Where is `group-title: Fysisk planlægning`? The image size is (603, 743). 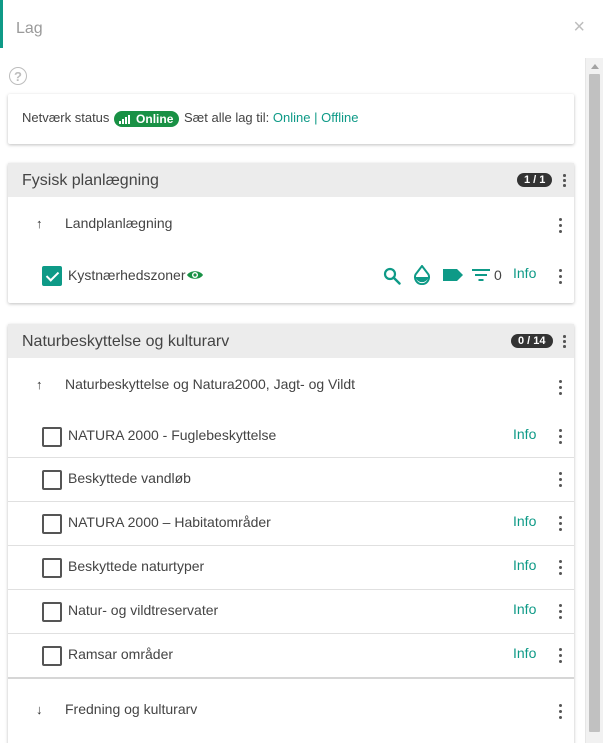 group-title: Fysisk planlægning is located at coordinates (90, 180).